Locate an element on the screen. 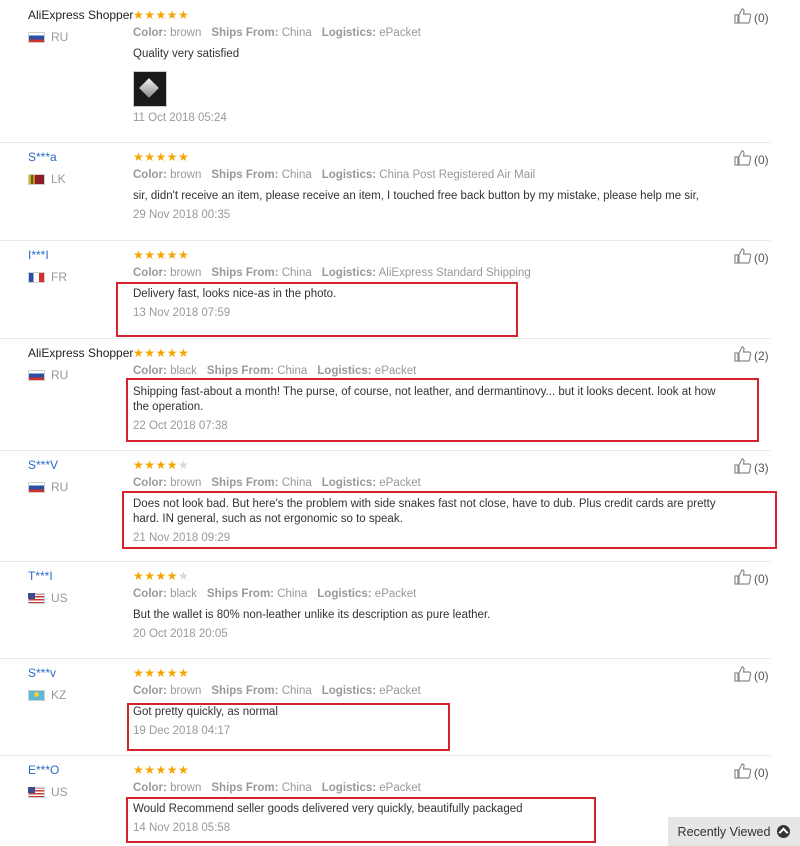 The height and width of the screenshot is (846, 800). helpful-count: (2) is located at coordinates (761, 355).